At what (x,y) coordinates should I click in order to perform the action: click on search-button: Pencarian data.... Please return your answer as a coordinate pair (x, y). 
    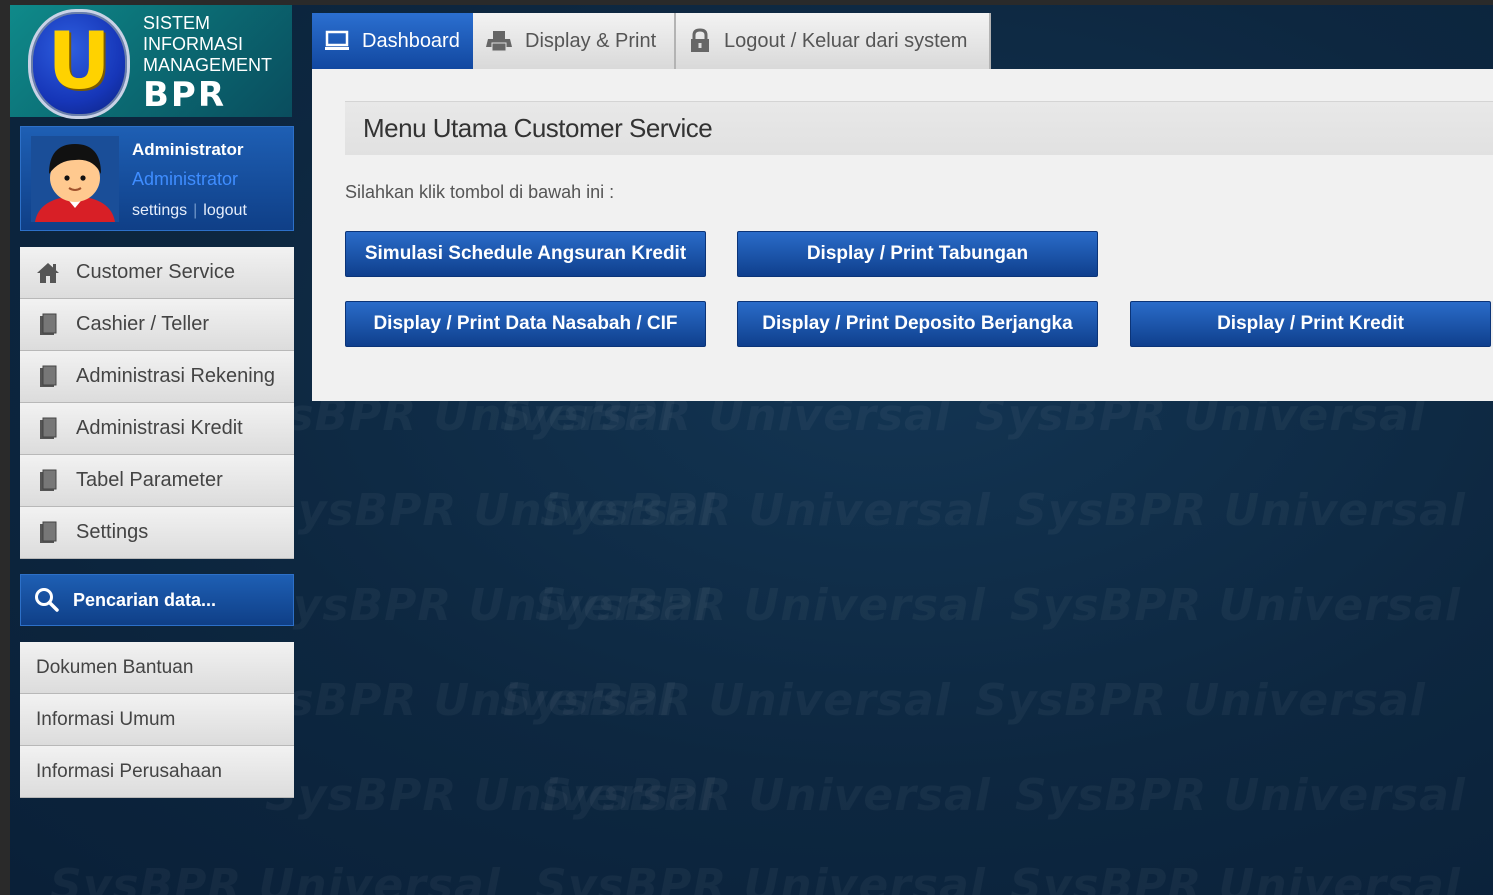
    Looking at the image, I should click on (157, 600).